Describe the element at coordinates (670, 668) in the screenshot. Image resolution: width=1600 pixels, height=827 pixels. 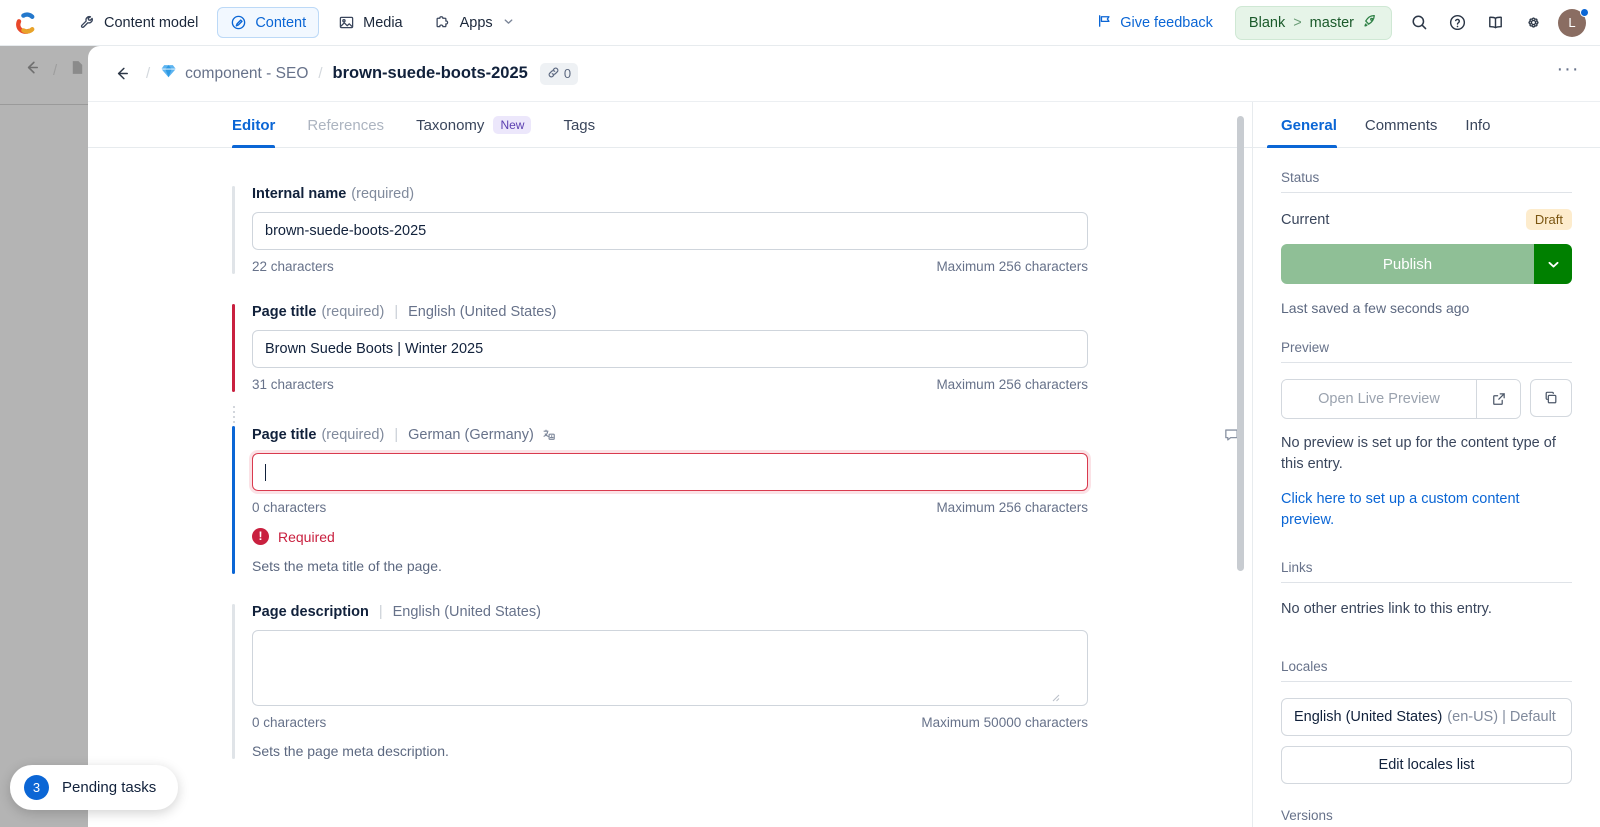
I see `page-description-textarea` at that location.